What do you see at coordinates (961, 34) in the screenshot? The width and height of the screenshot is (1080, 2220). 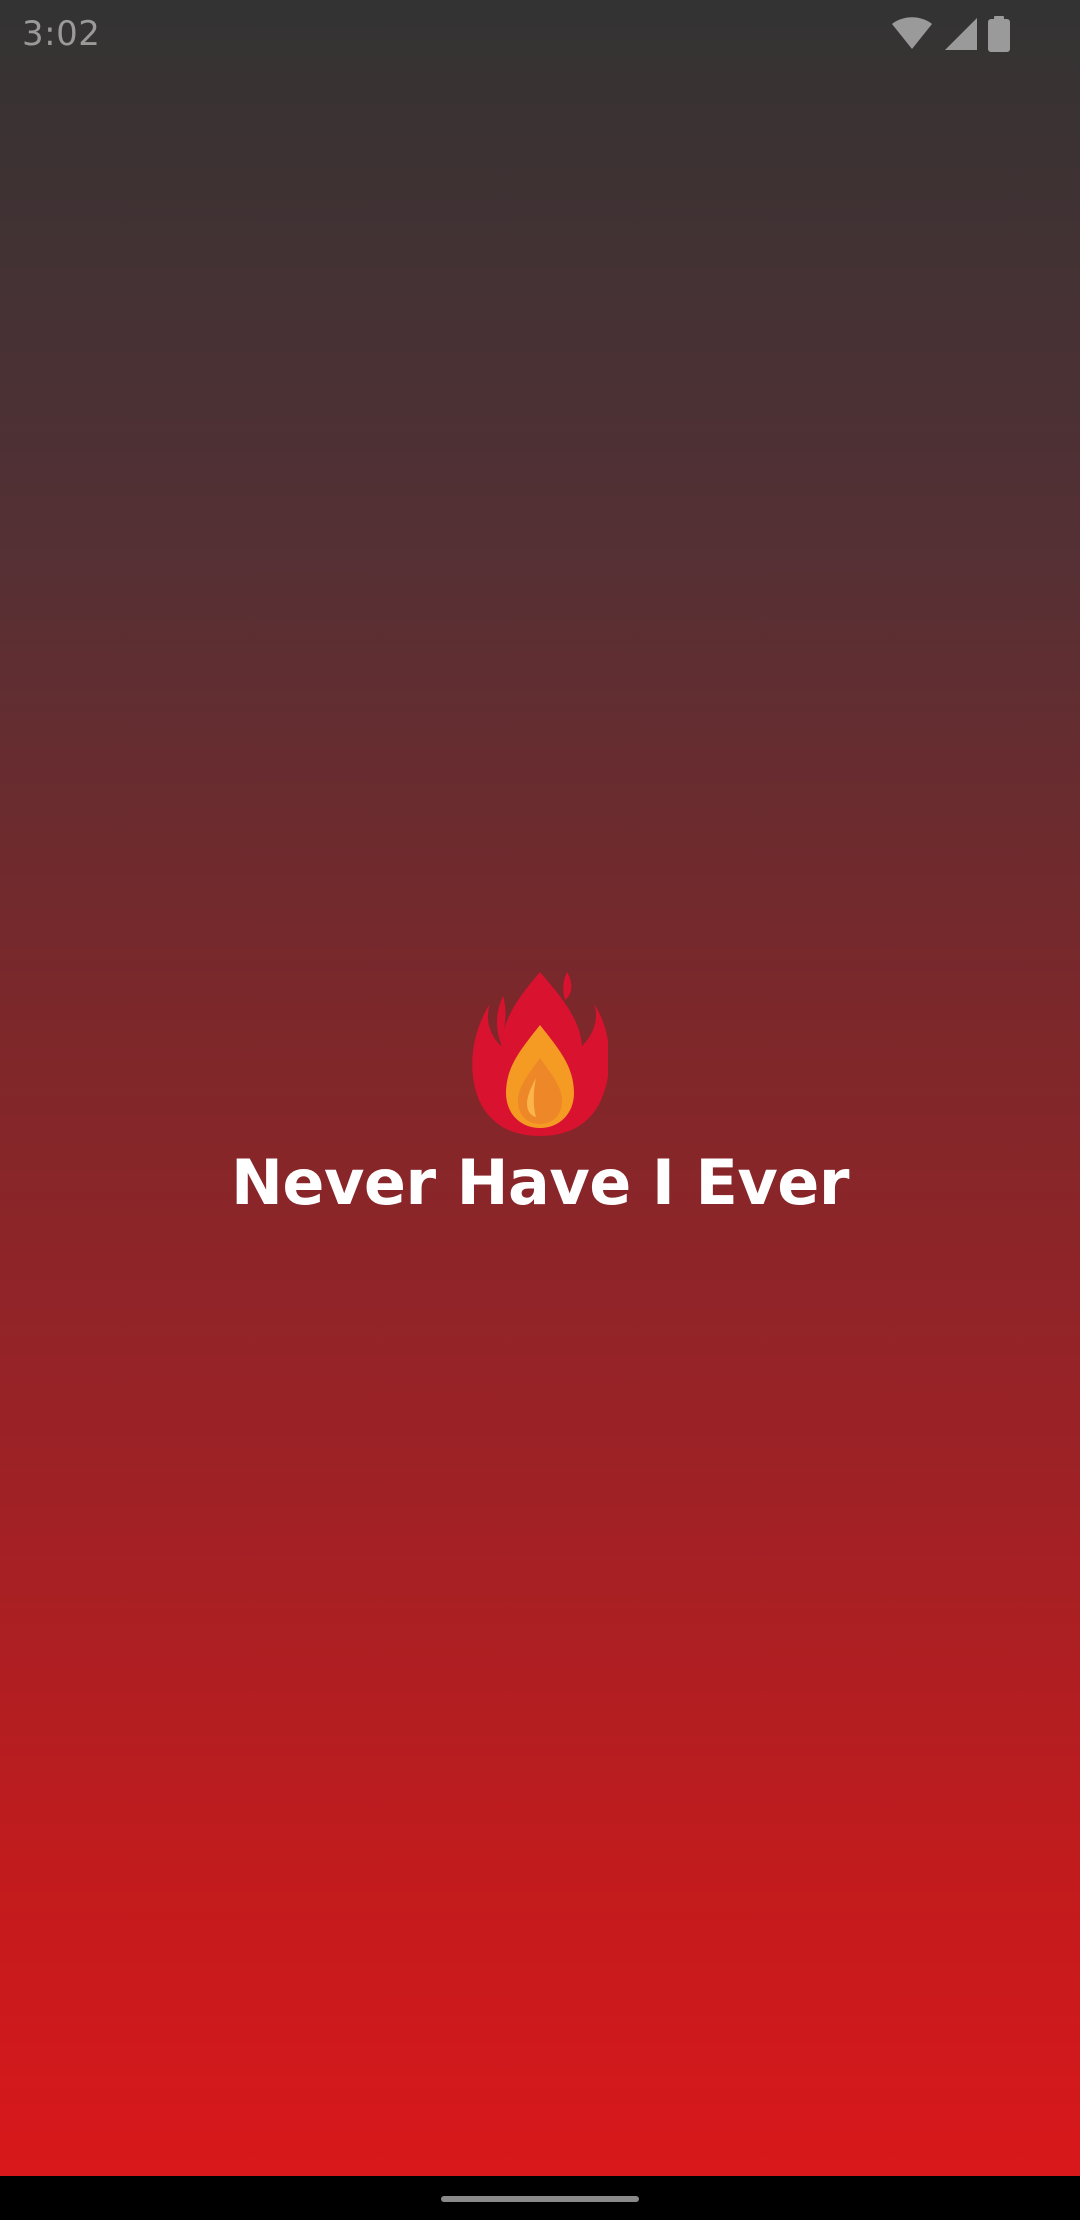 I see `cellular-signal-icon` at bounding box center [961, 34].